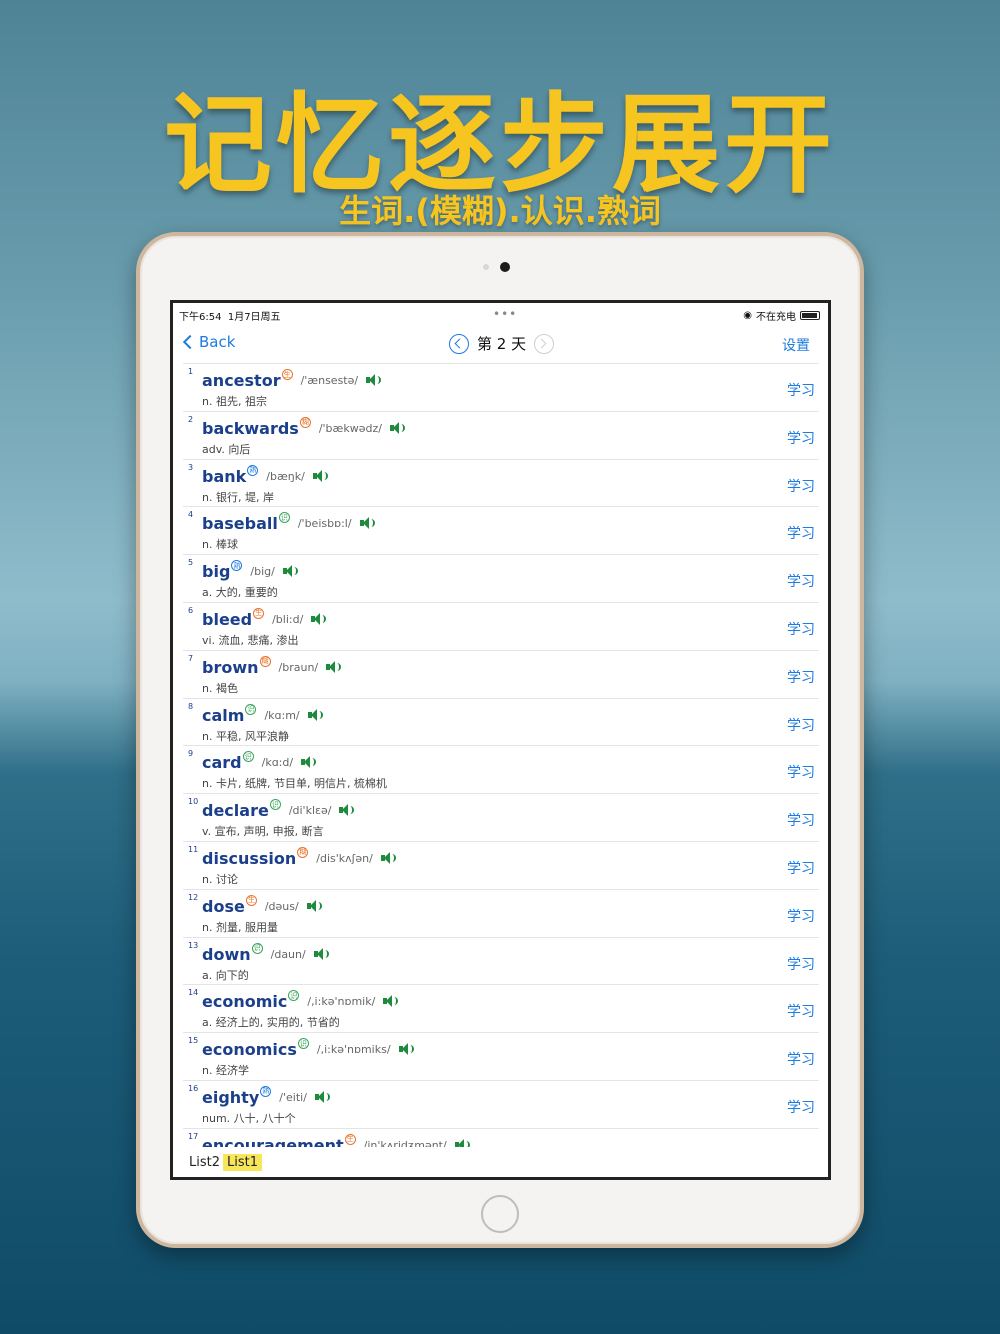  I want to click on list-item: 3 bank 熟/bæŋk/n. 银行, 堤, 岸 学习, so click(501, 482).